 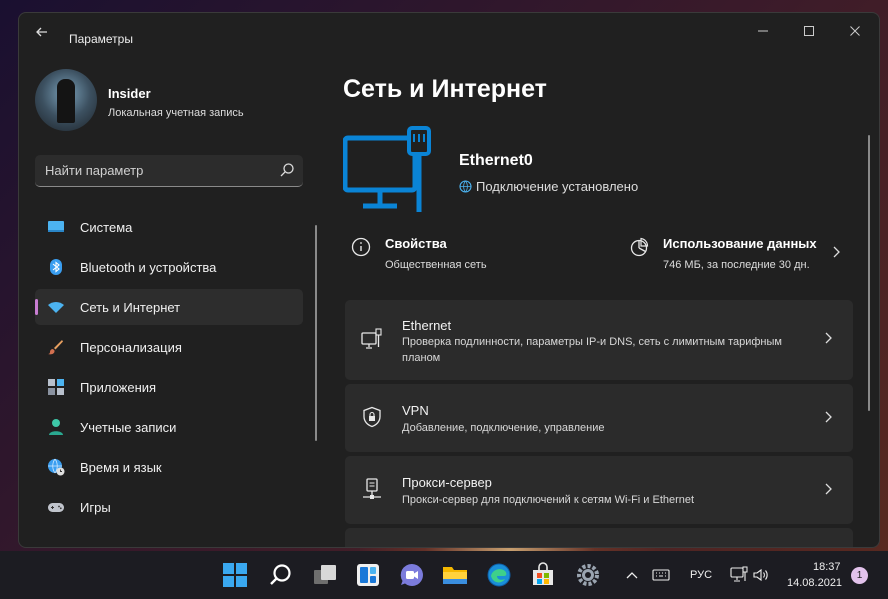 What do you see at coordinates (455, 575) in the screenshot?
I see `file-explorer-icon` at bounding box center [455, 575].